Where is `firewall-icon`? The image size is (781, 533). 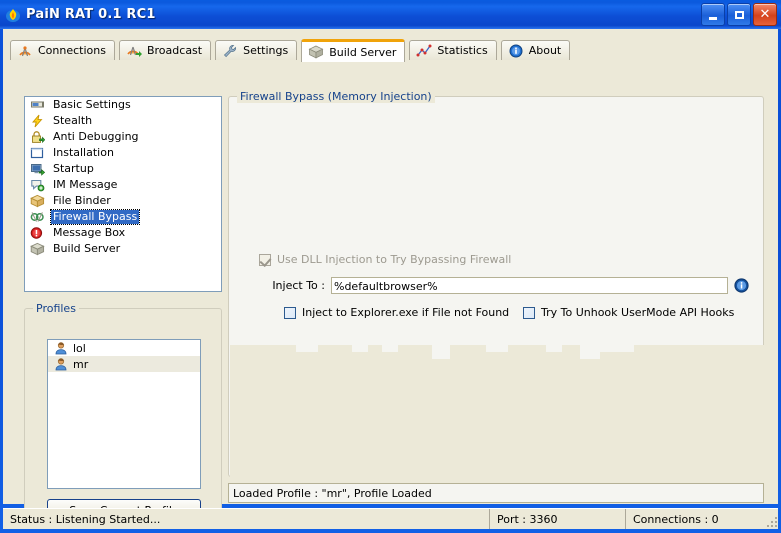 firewall-icon is located at coordinates (37, 217).